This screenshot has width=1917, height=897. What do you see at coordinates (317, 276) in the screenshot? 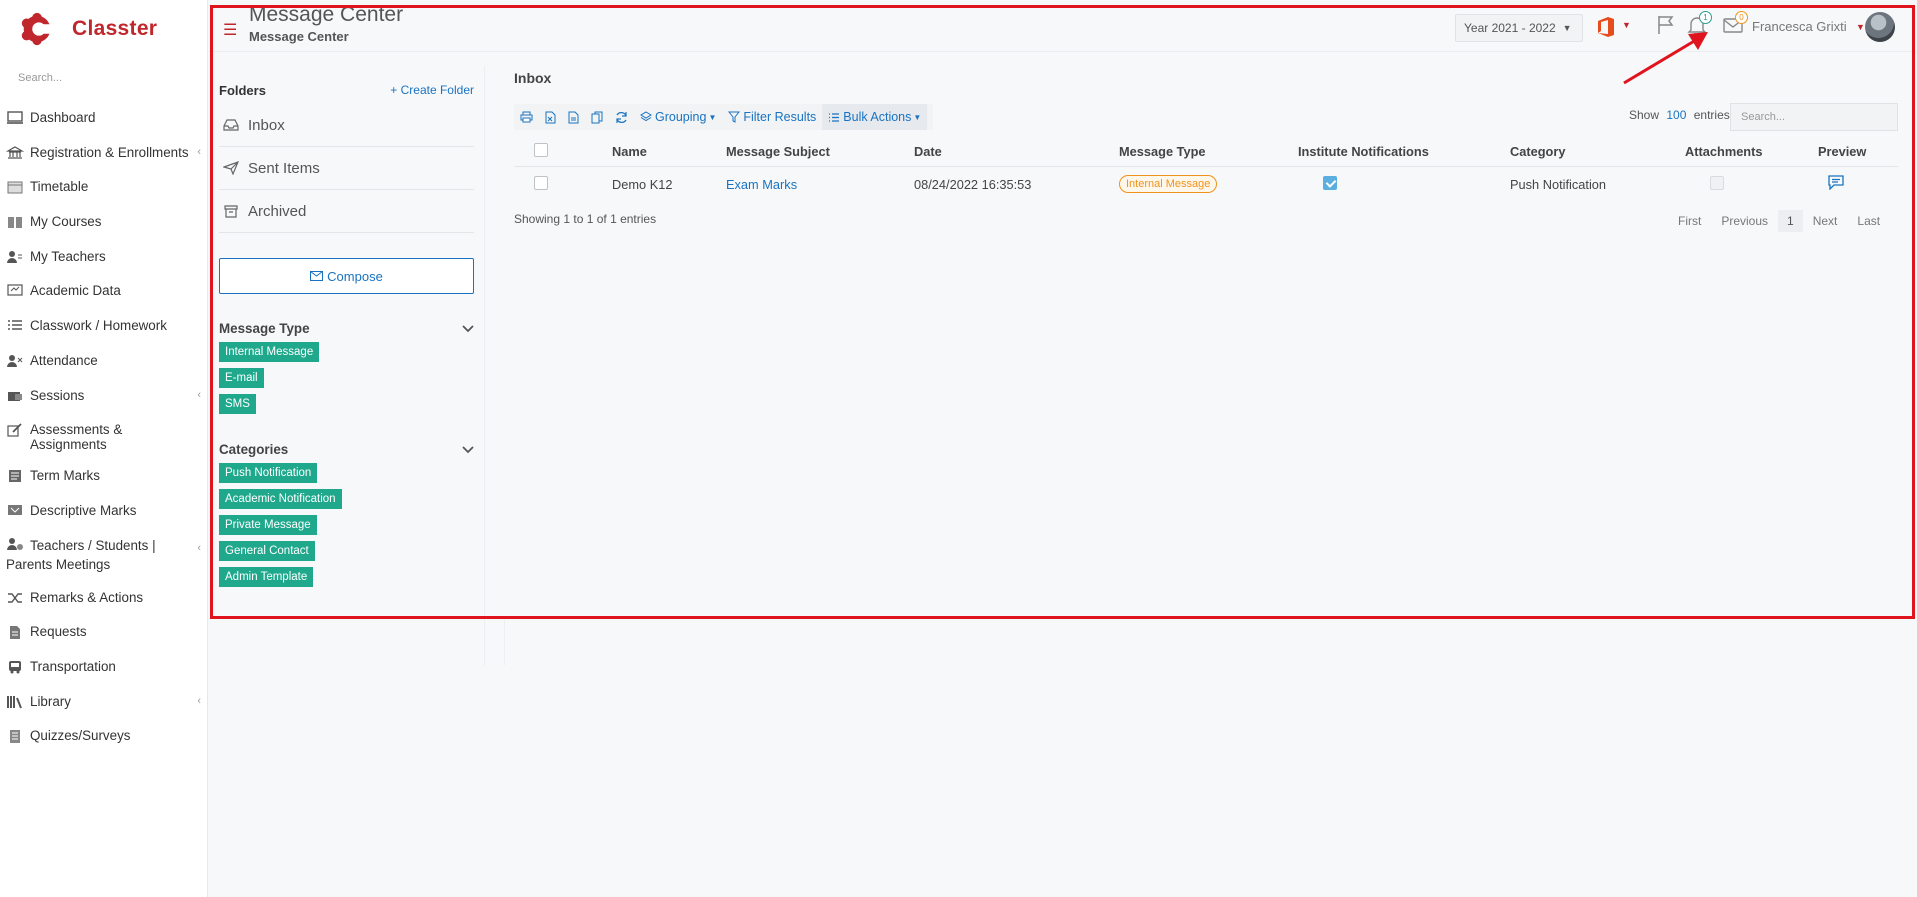
I see `envelope-icon` at bounding box center [317, 276].